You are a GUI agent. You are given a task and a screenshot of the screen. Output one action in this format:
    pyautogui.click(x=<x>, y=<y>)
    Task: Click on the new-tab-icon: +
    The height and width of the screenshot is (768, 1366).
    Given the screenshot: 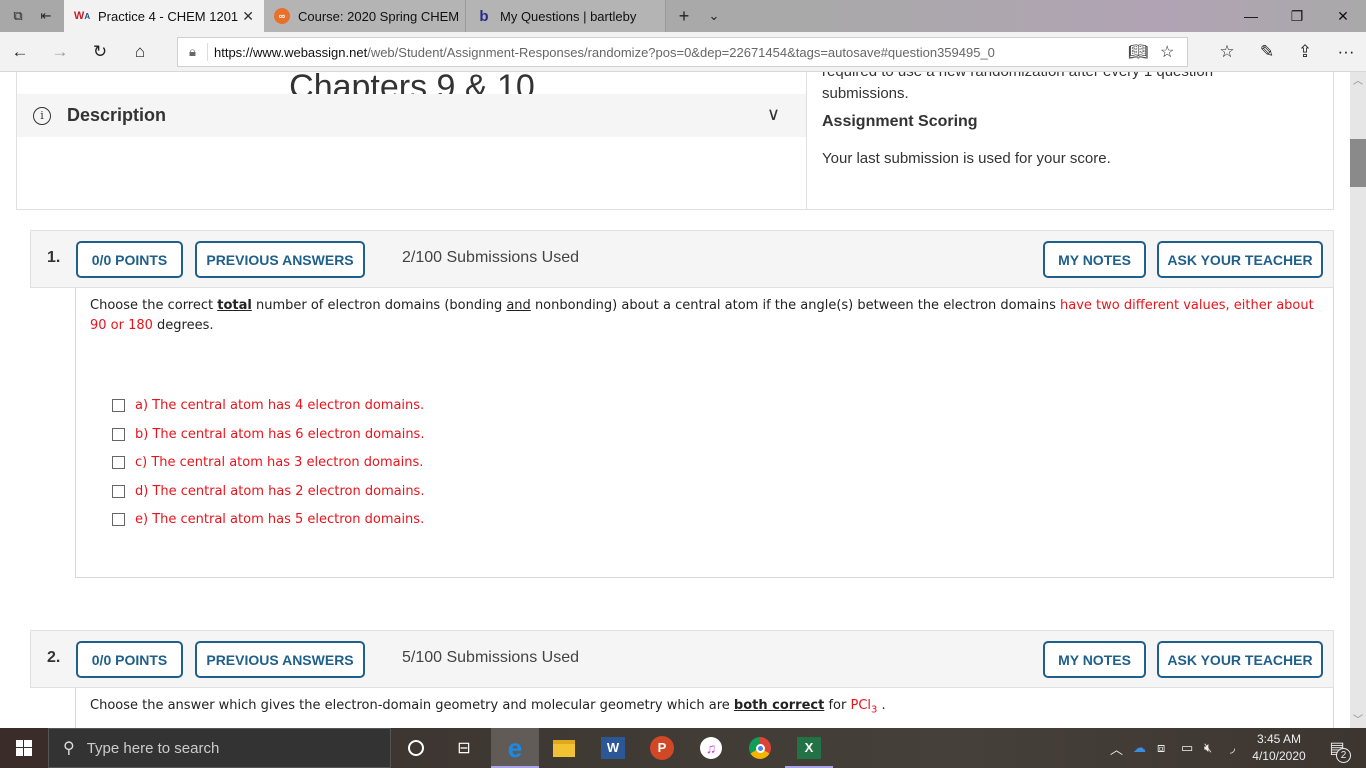 What is the action you would take?
    pyautogui.click(x=684, y=16)
    